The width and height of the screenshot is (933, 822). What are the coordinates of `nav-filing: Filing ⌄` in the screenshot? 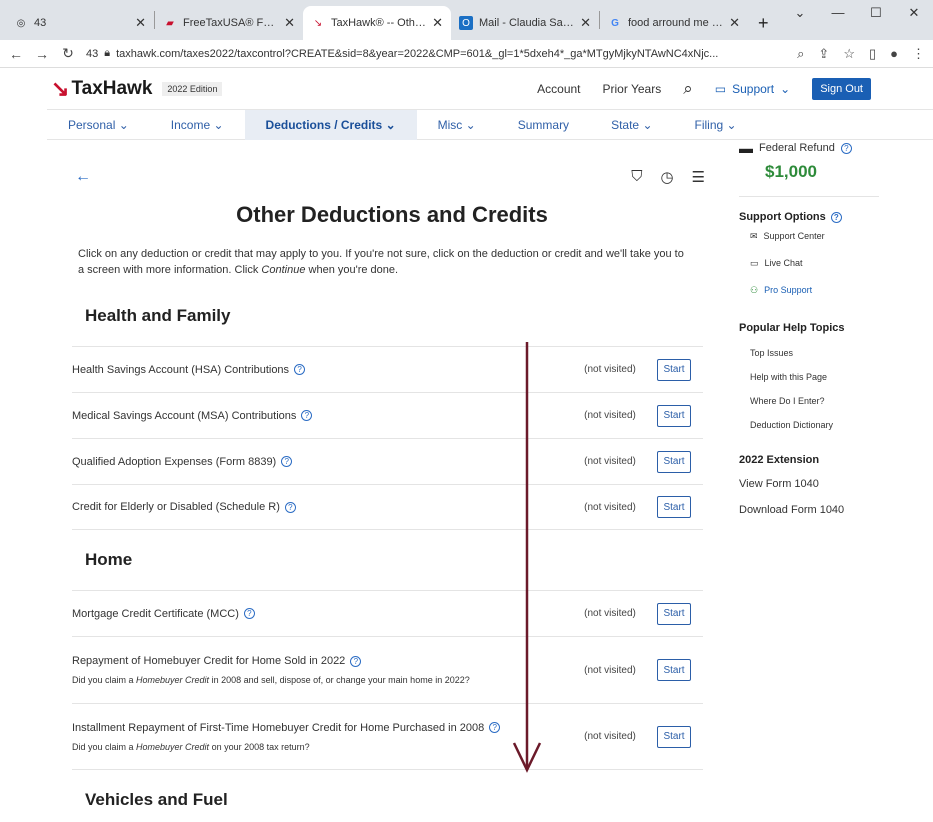 It's located at (716, 125).